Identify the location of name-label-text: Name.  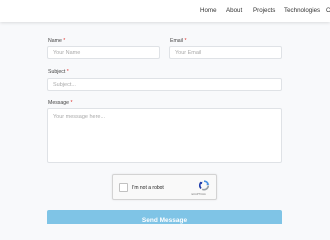
(55, 41).